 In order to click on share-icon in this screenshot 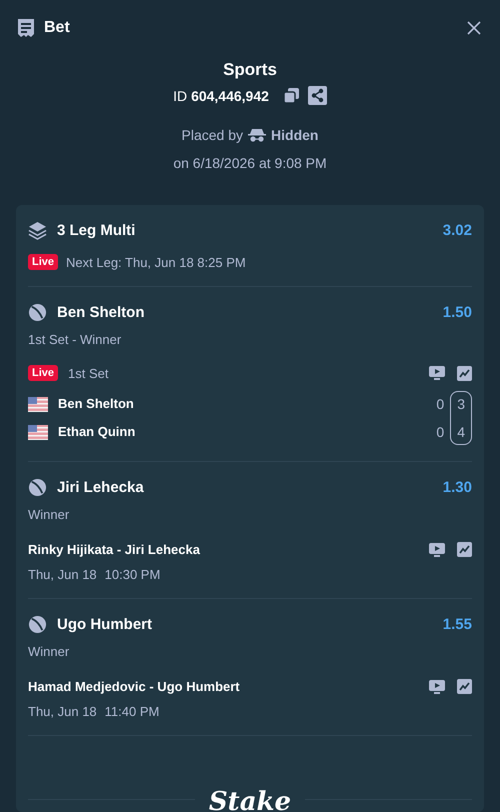, I will do `click(317, 95)`.